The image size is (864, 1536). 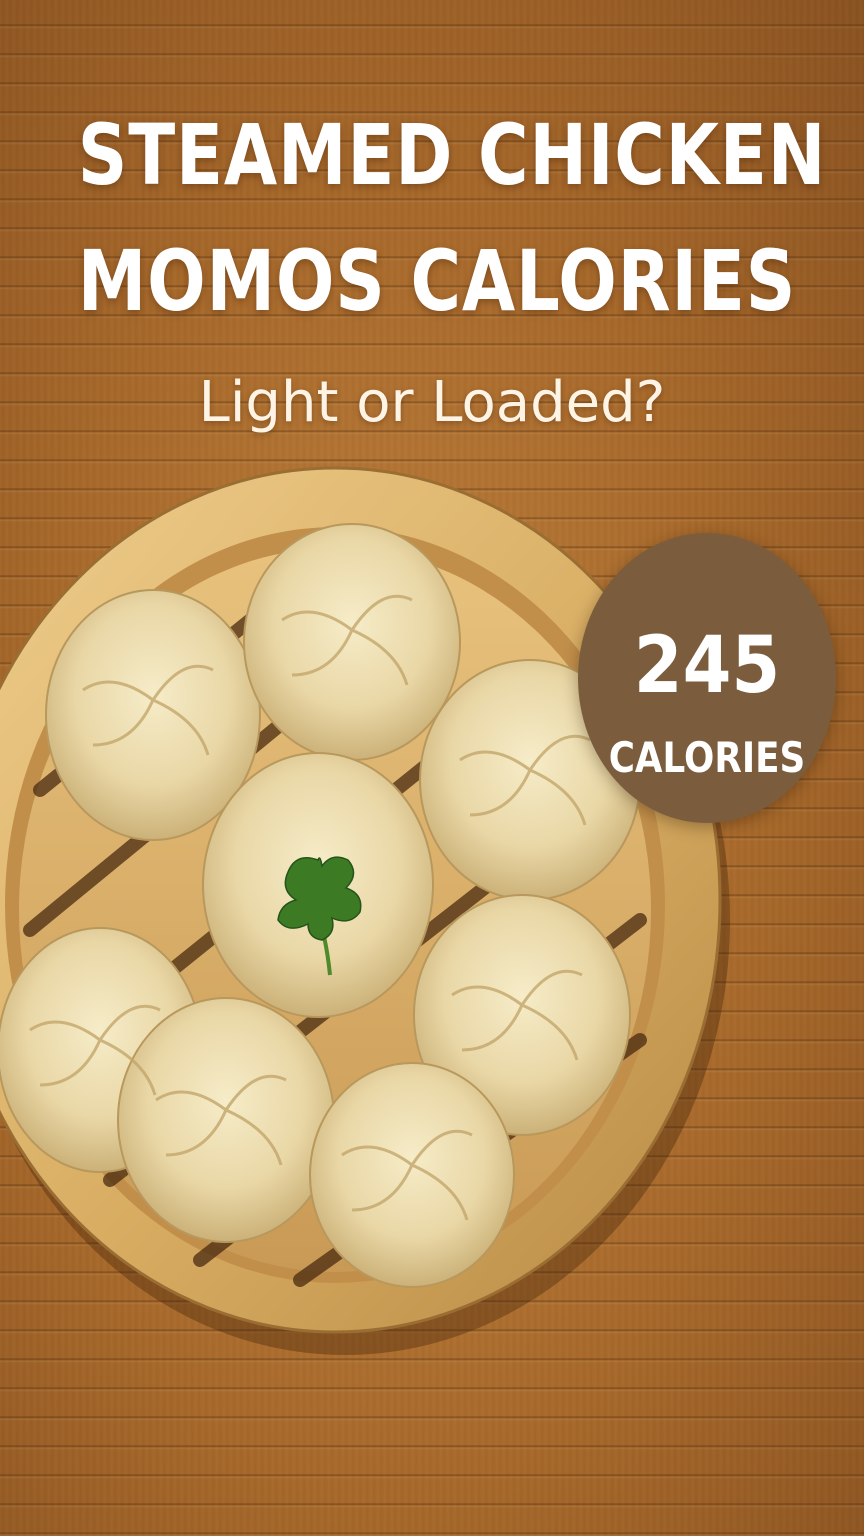 I want to click on headline-line-1: STEAMED CHICKEN, so click(x=452, y=155).